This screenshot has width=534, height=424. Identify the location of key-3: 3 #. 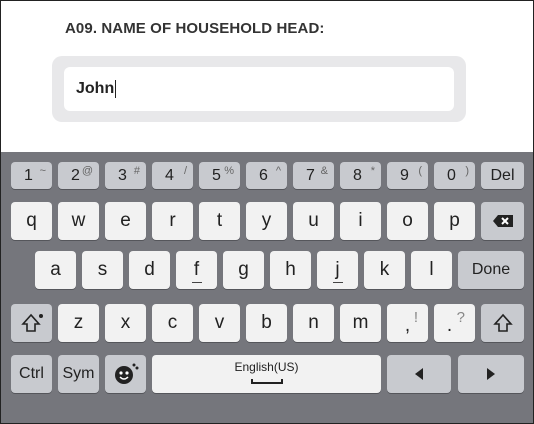
(125, 175).